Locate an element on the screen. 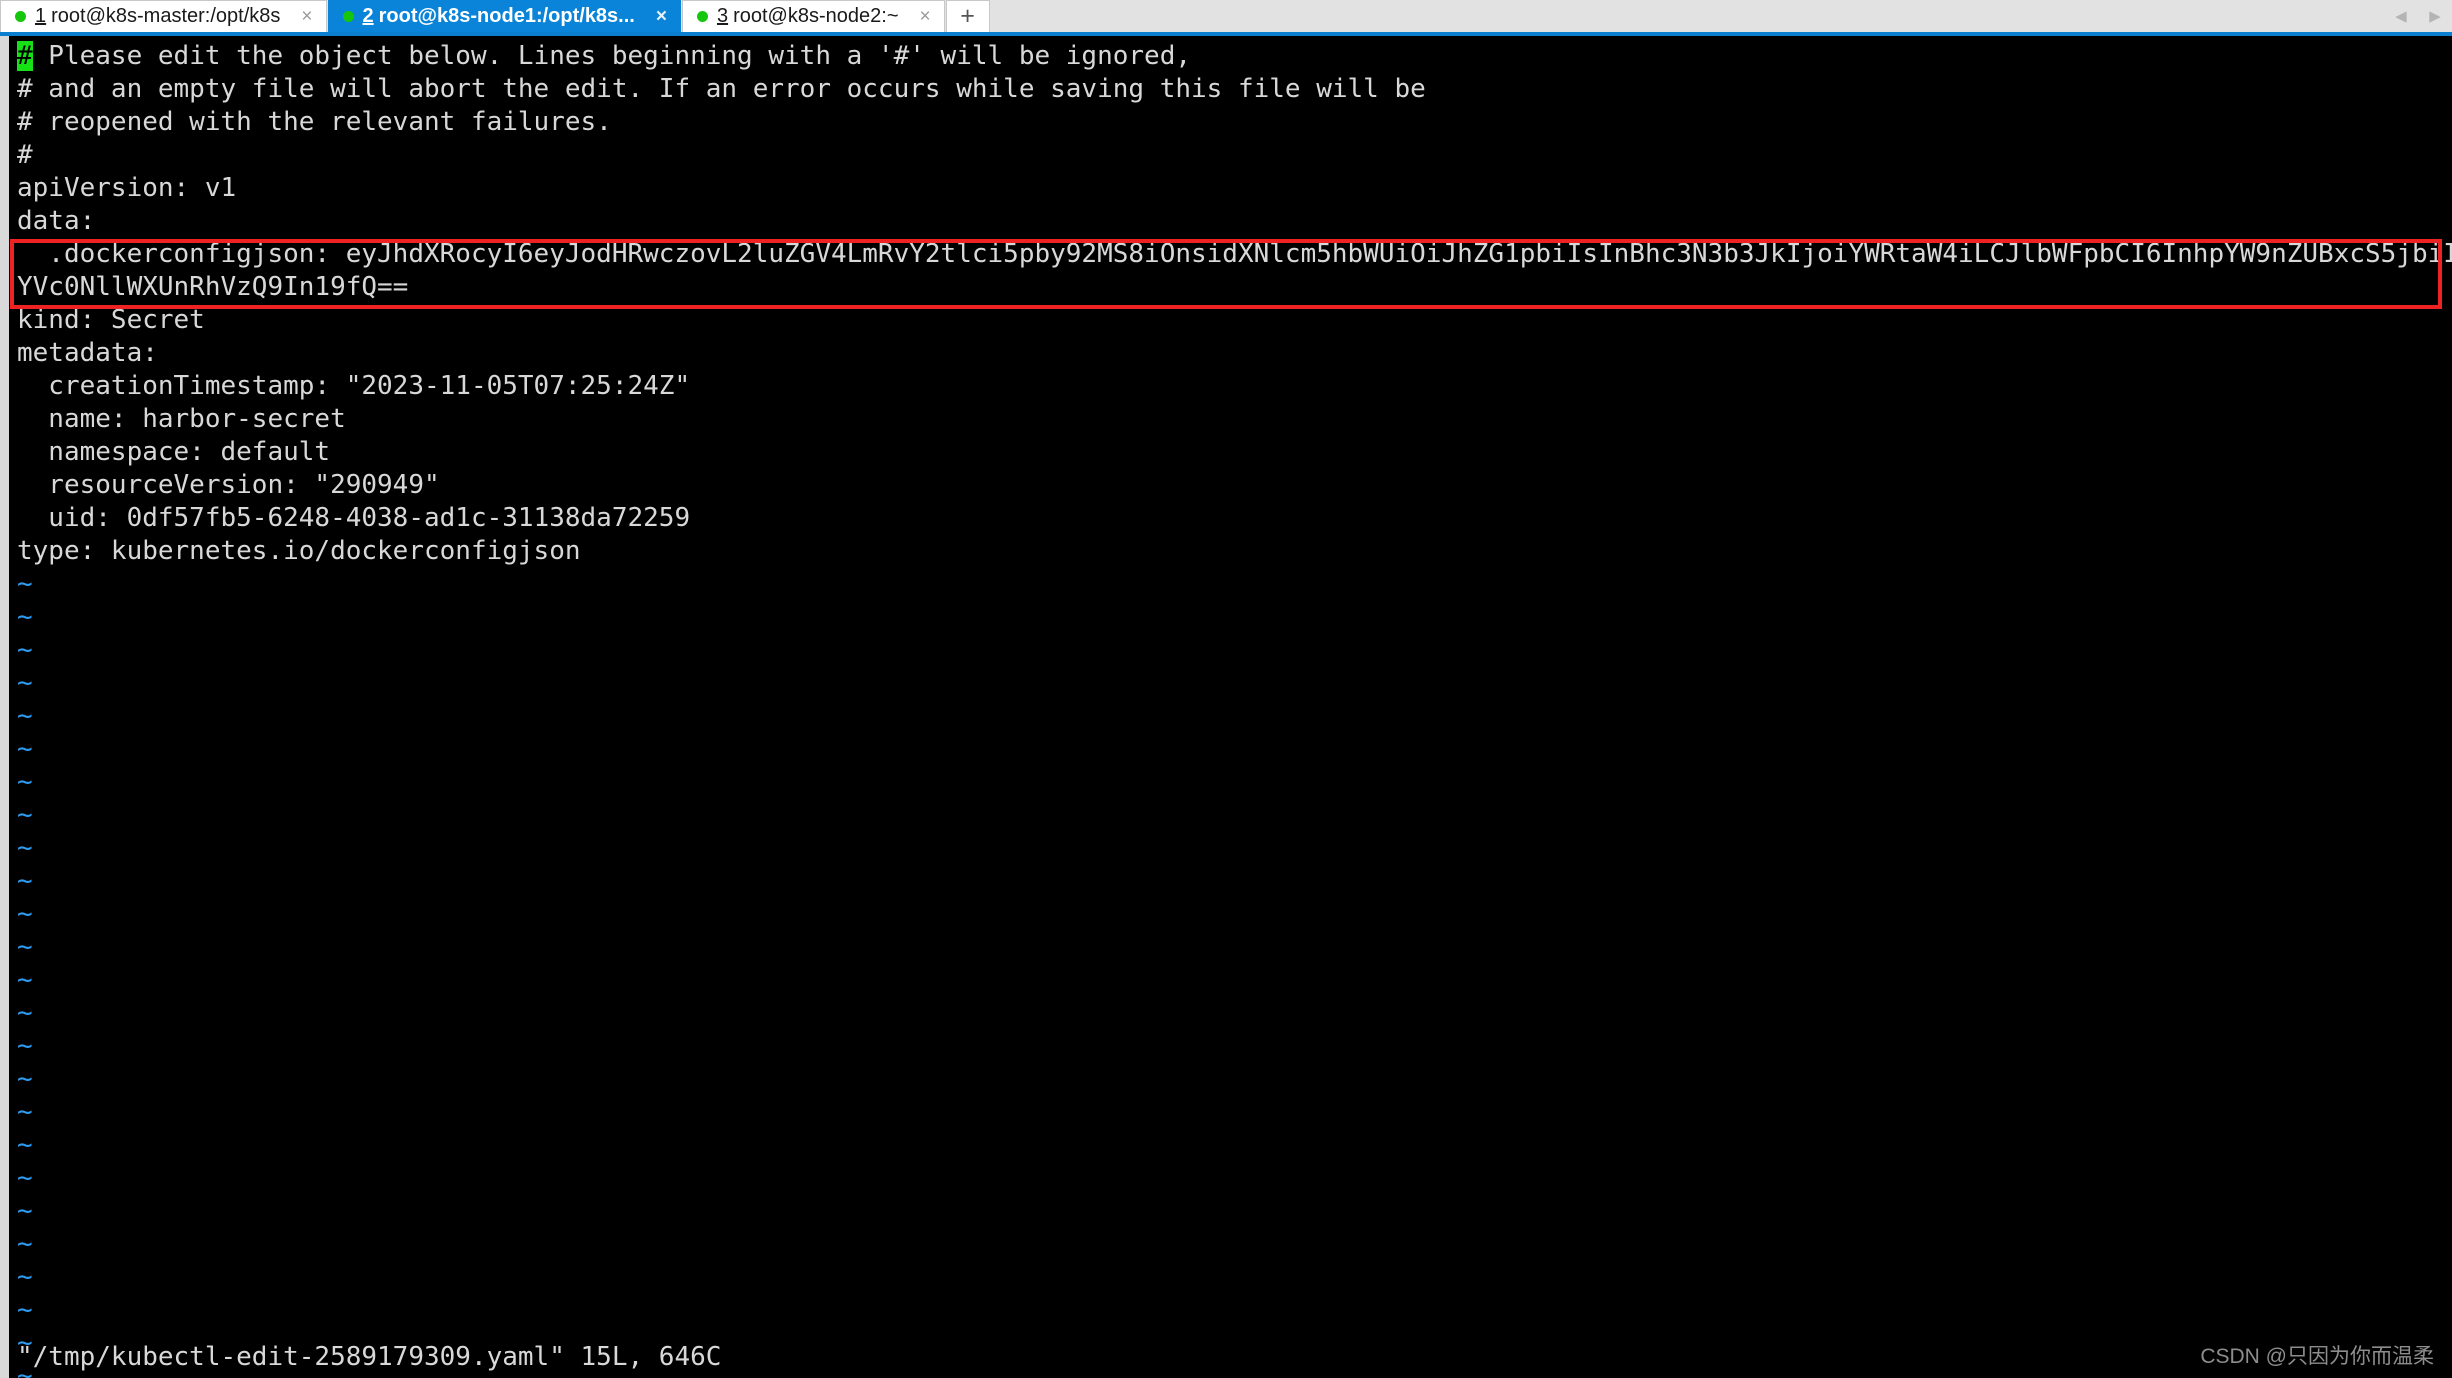  tab-3-label: root@k8s-node2:~ is located at coordinates (816, 16).